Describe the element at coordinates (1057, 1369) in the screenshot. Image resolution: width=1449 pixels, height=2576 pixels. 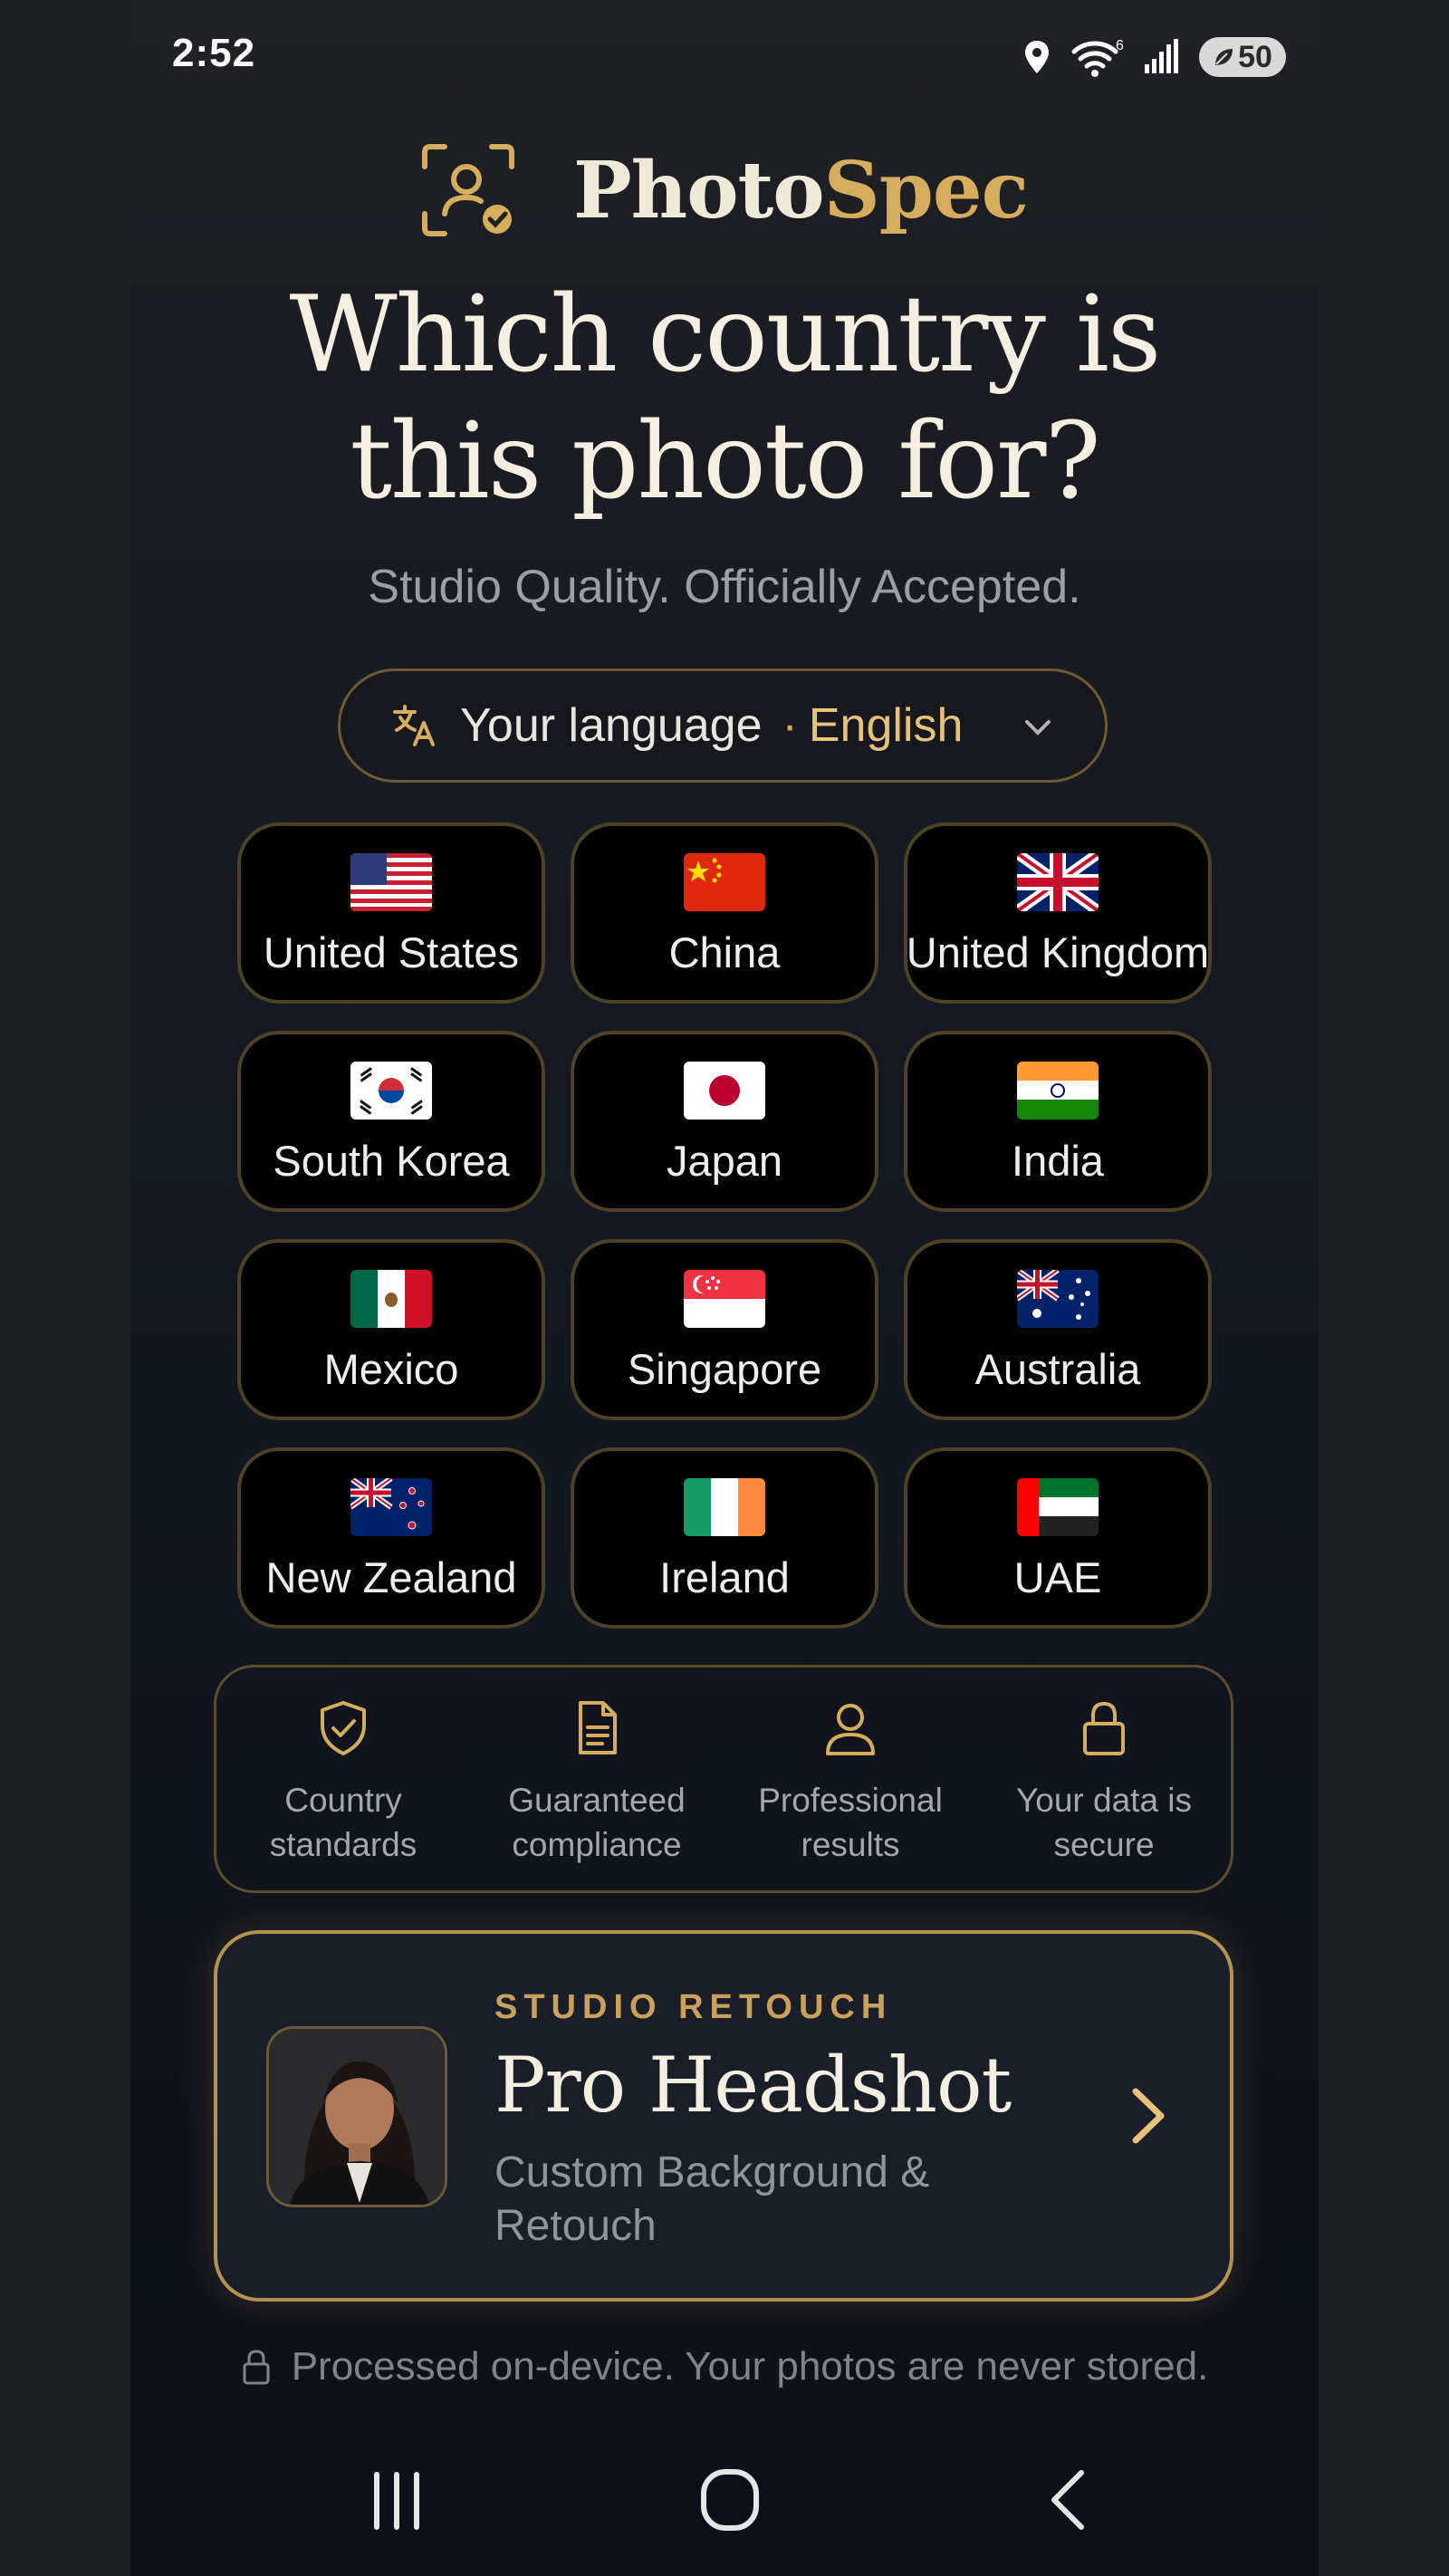
I see `country-name: Australia` at that location.